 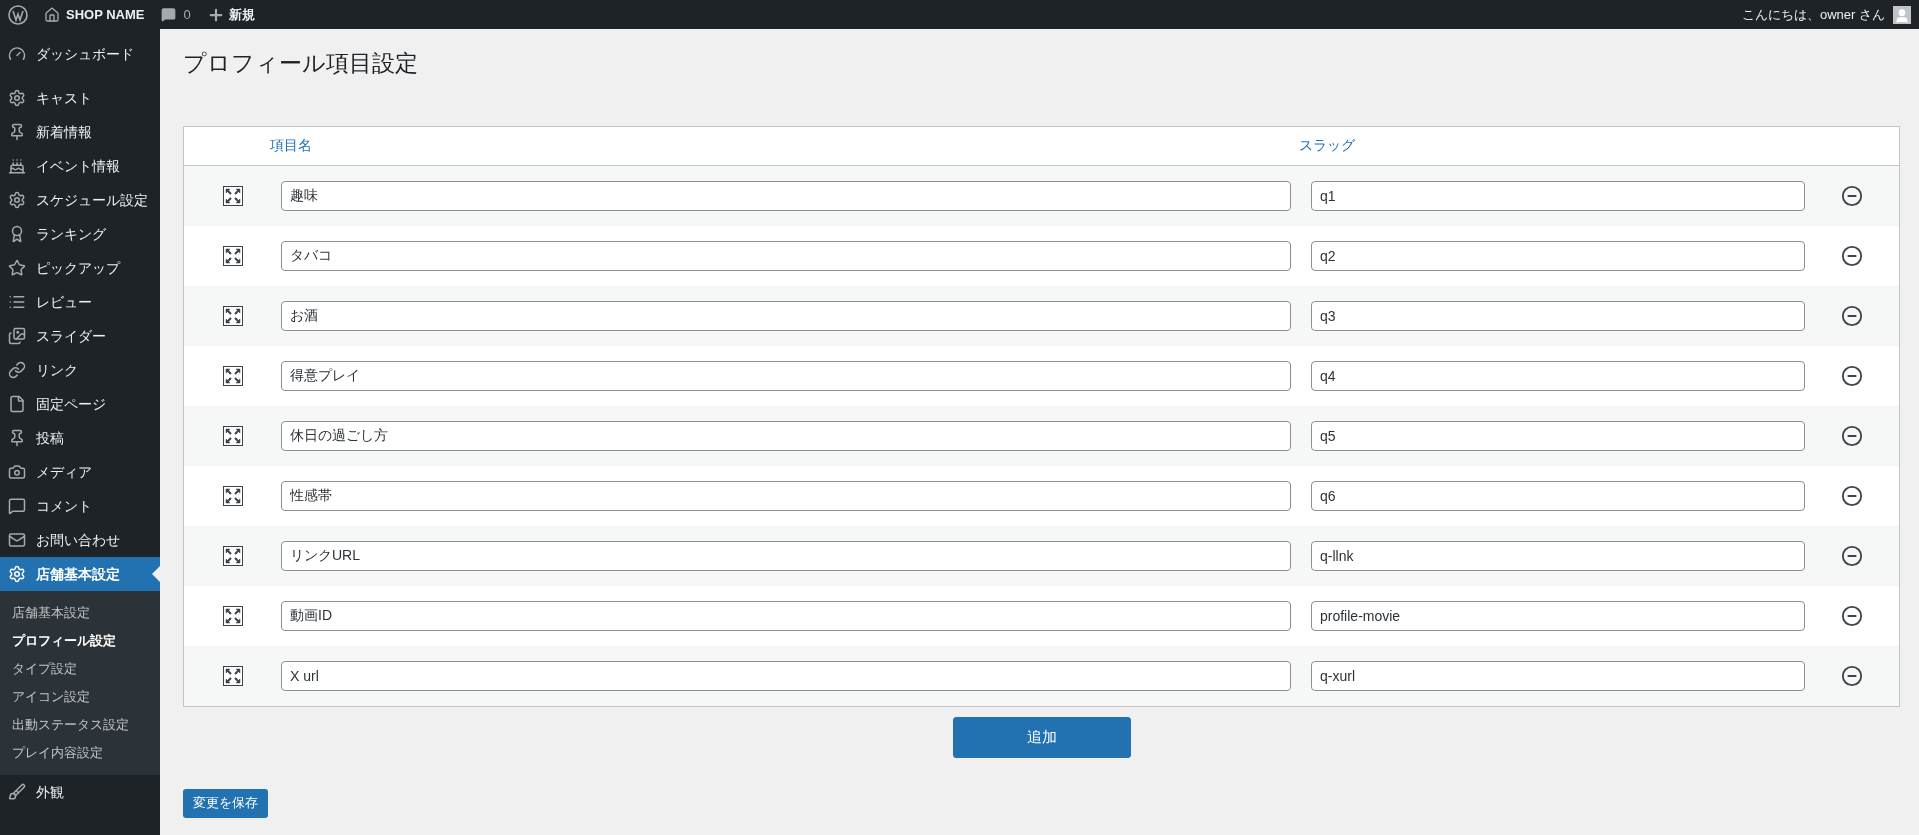 I want to click on name-input-field: リンクURL, so click(x=786, y=555).